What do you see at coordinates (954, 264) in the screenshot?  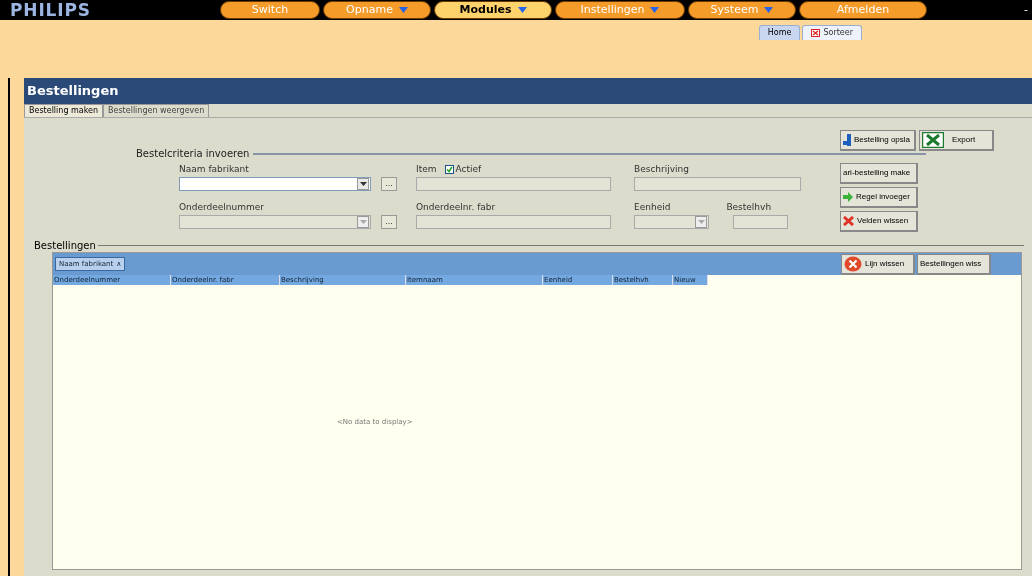 I see `action-button: Bestellingen wiss` at bounding box center [954, 264].